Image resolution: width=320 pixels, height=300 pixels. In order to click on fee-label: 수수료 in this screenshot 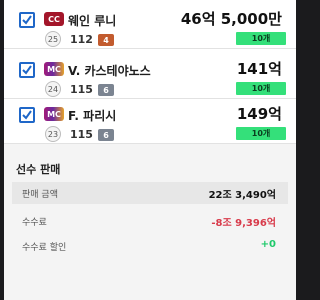, I will do `click(34, 223)`.